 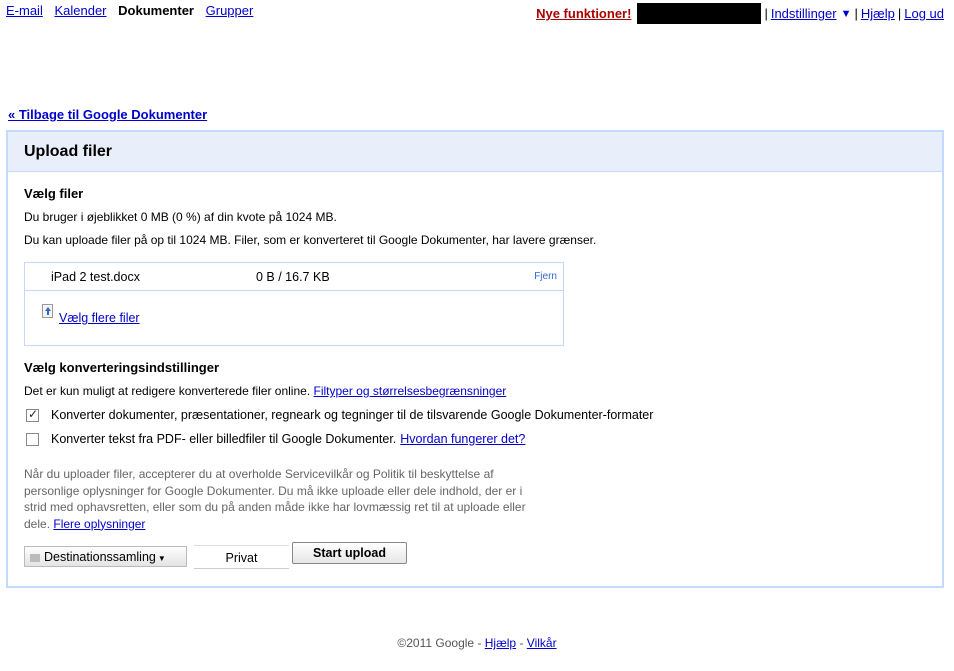 I want to click on redacted-account-email, so click(x=699, y=13).